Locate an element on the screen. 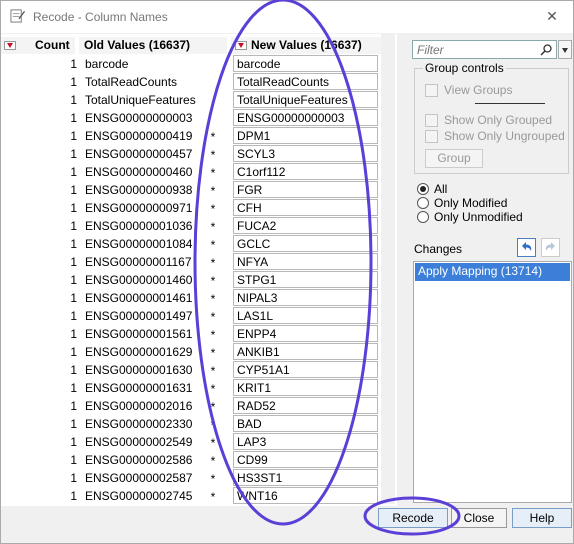  close-window-button: ✕ is located at coordinates (552, 16).